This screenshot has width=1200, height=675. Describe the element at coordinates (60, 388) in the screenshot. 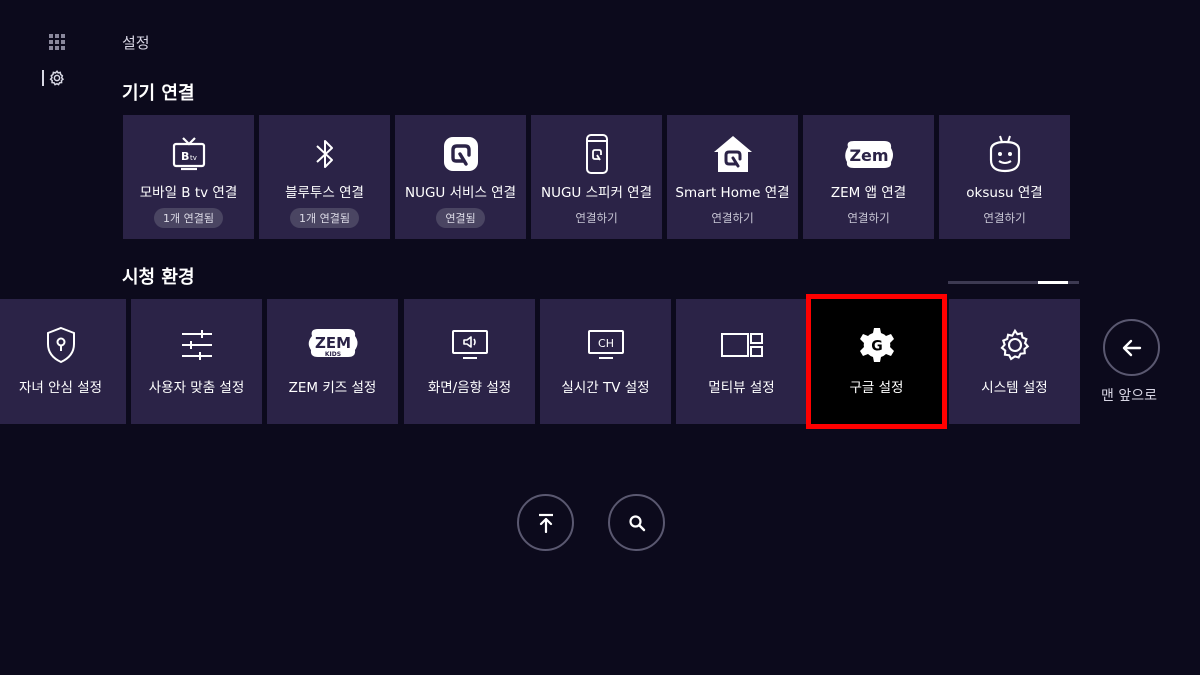

I see `tile-label: 자녀 안심 설정` at that location.